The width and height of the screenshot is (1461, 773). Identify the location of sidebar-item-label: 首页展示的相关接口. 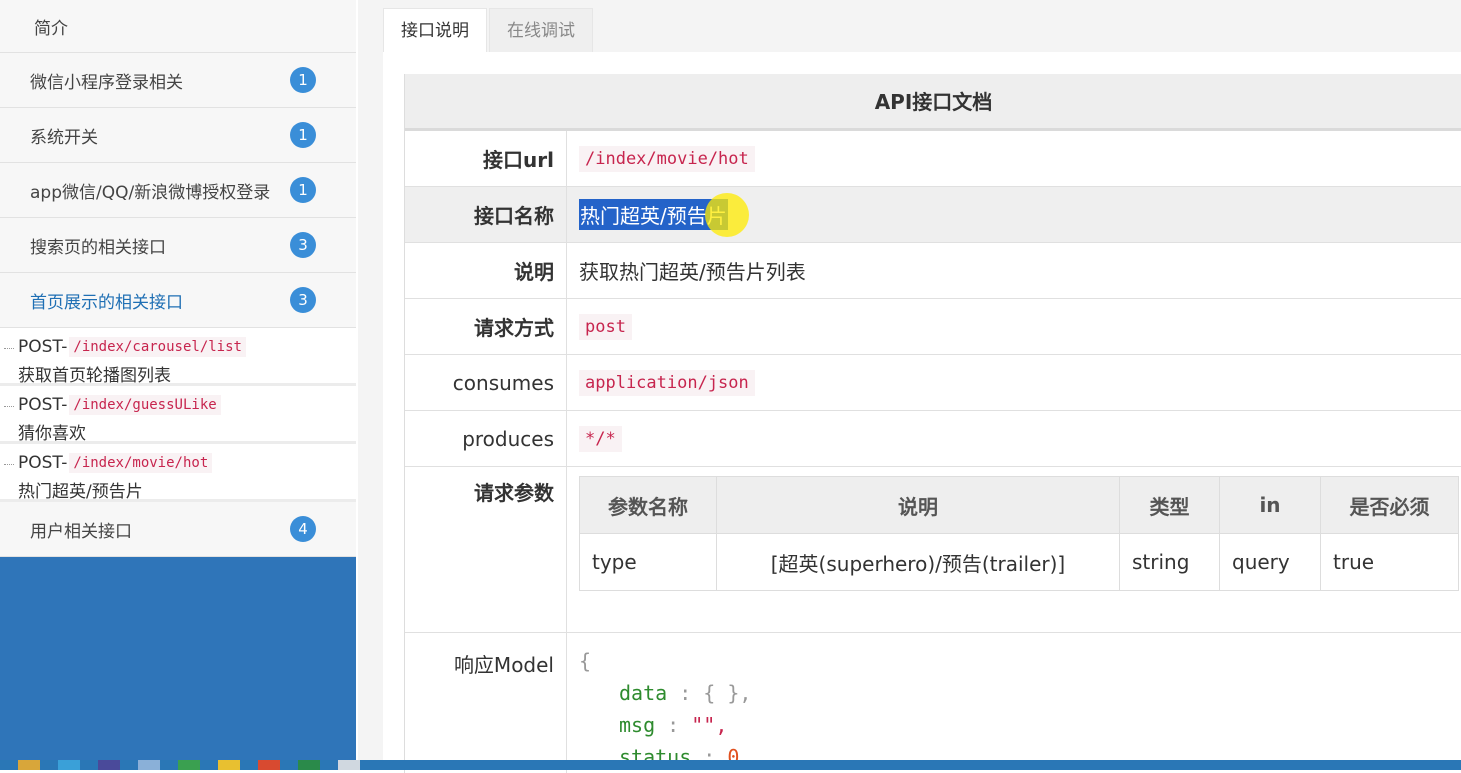
(106, 302).